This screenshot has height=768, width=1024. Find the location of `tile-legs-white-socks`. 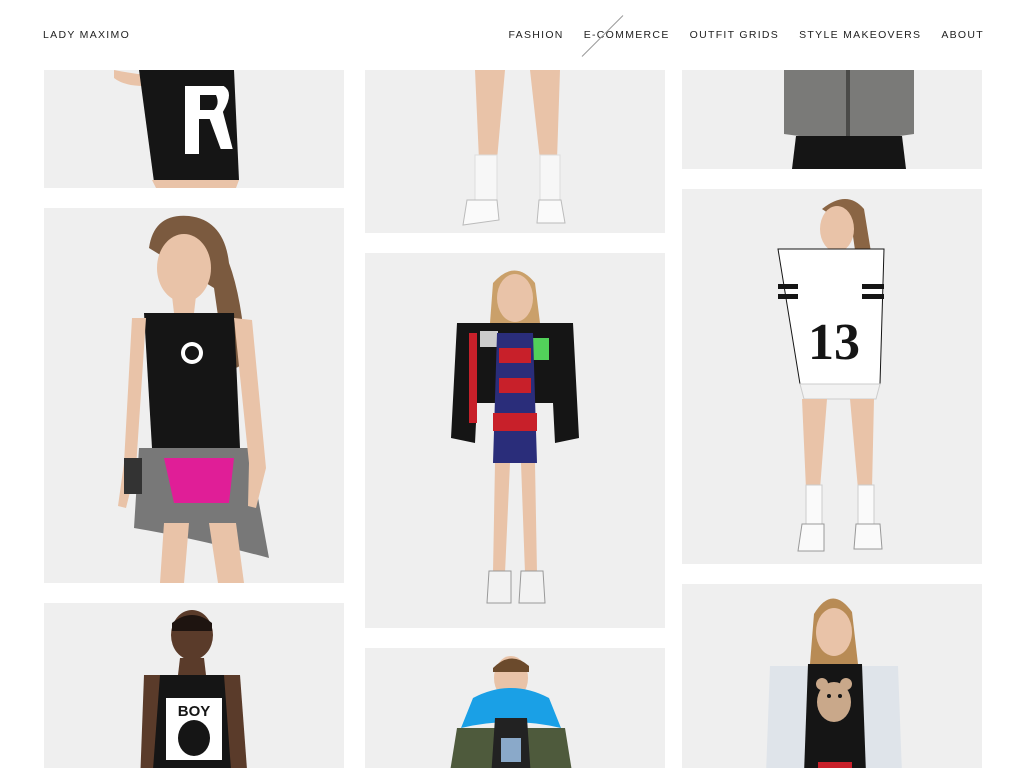

tile-legs-white-socks is located at coordinates (515, 146).